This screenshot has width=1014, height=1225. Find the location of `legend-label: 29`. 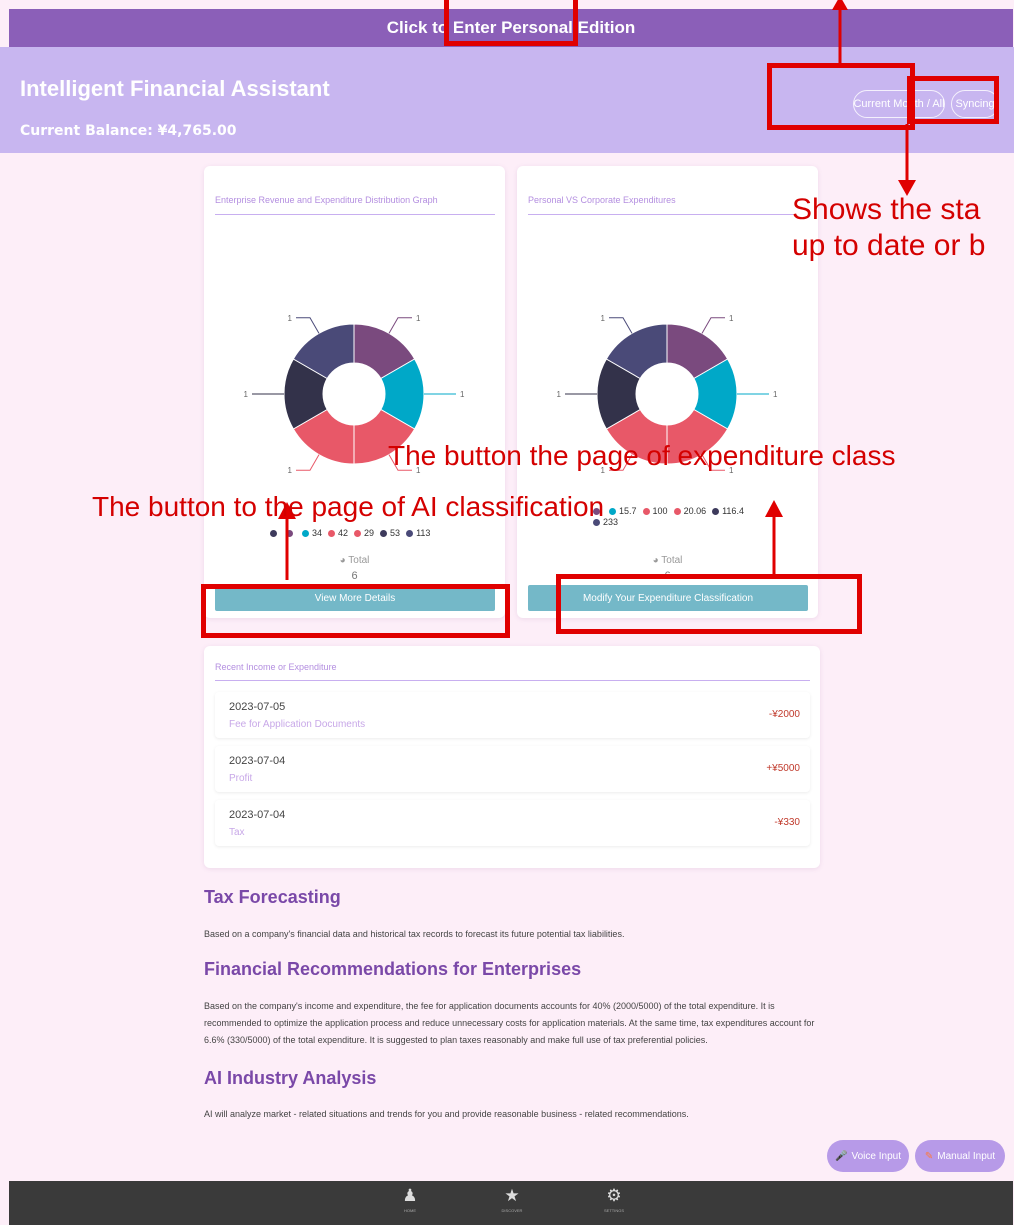

legend-label: 29 is located at coordinates (369, 533).